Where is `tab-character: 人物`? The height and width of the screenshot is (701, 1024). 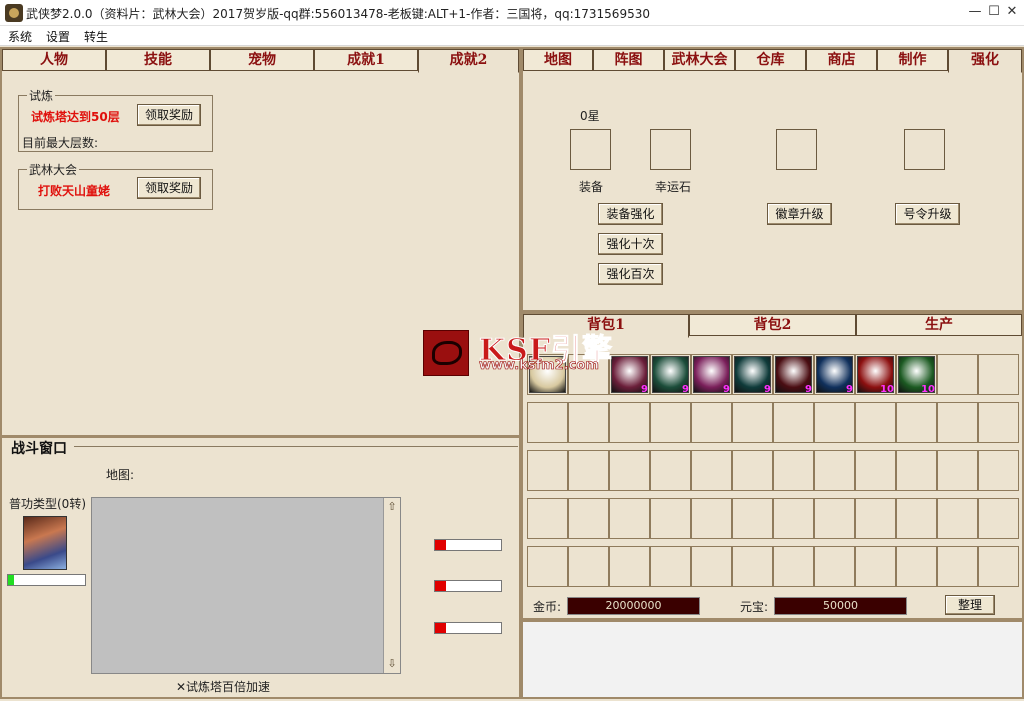
tab-character: 人物 is located at coordinates (54, 60).